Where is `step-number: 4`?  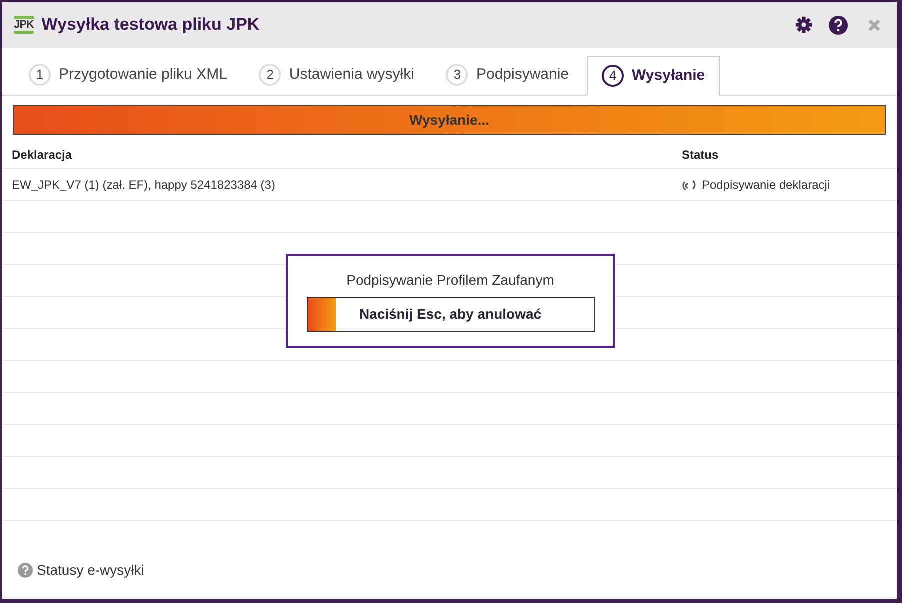
step-number: 4 is located at coordinates (613, 76).